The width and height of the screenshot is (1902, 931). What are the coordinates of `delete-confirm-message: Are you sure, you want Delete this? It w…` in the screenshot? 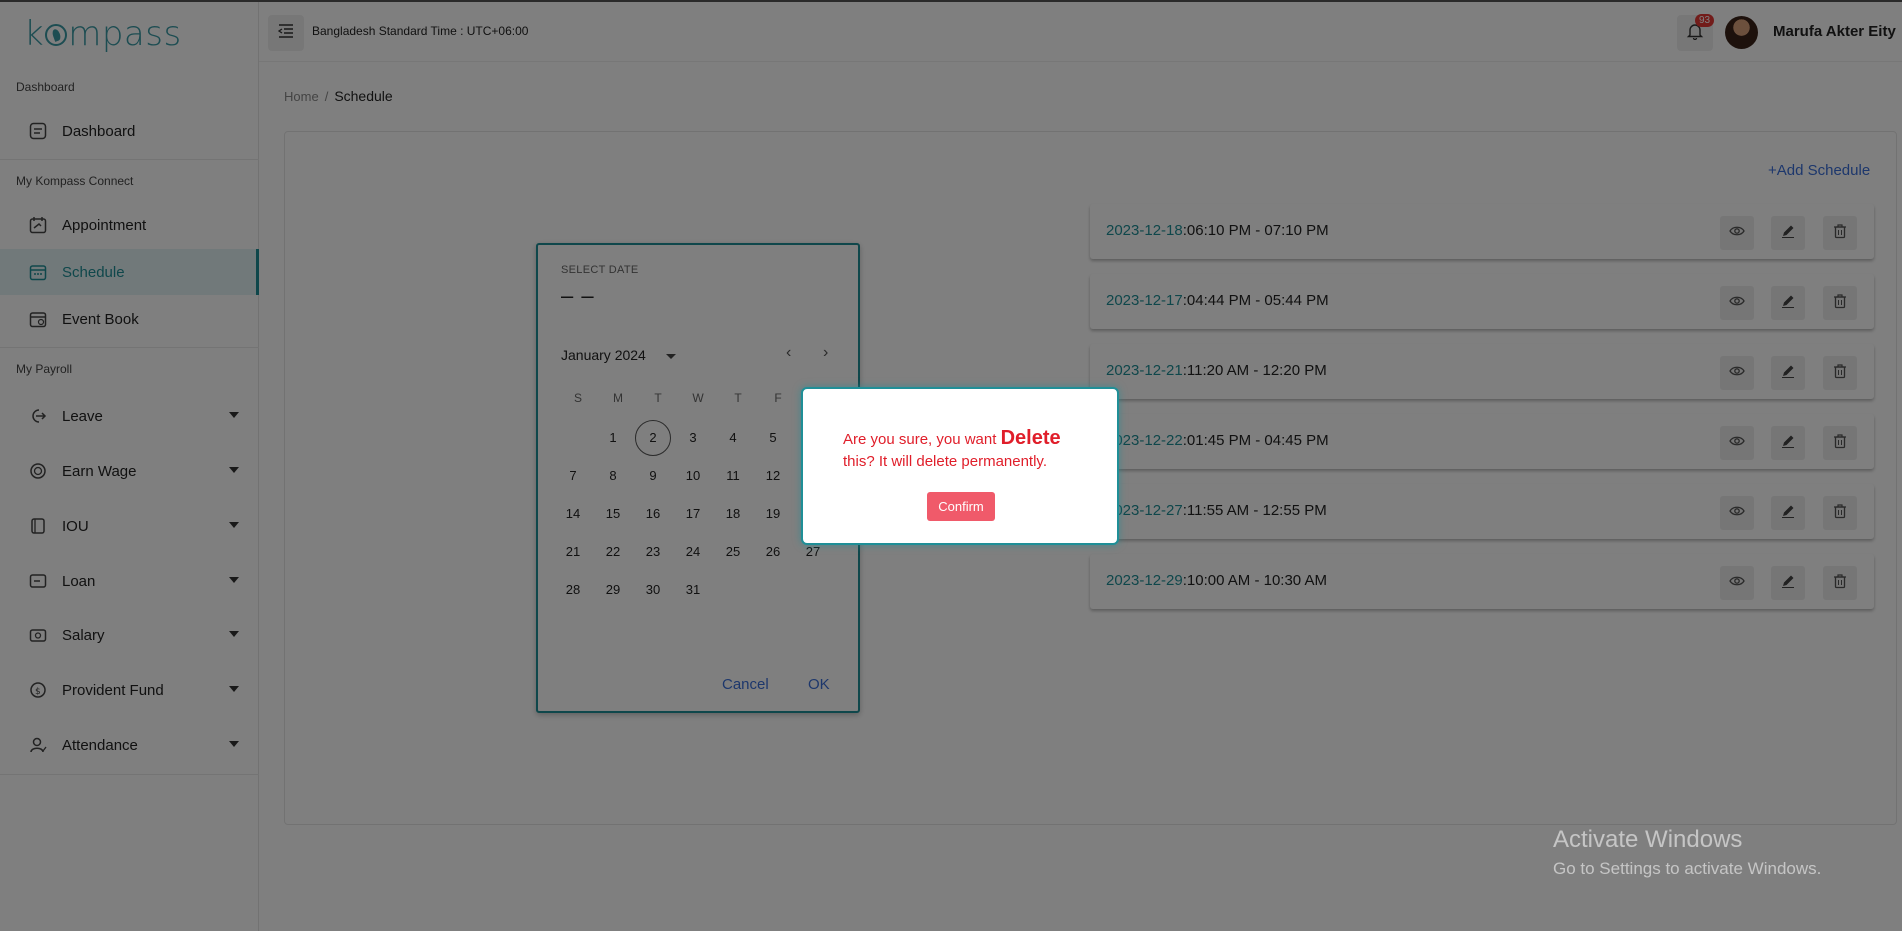 It's located at (963, 450).